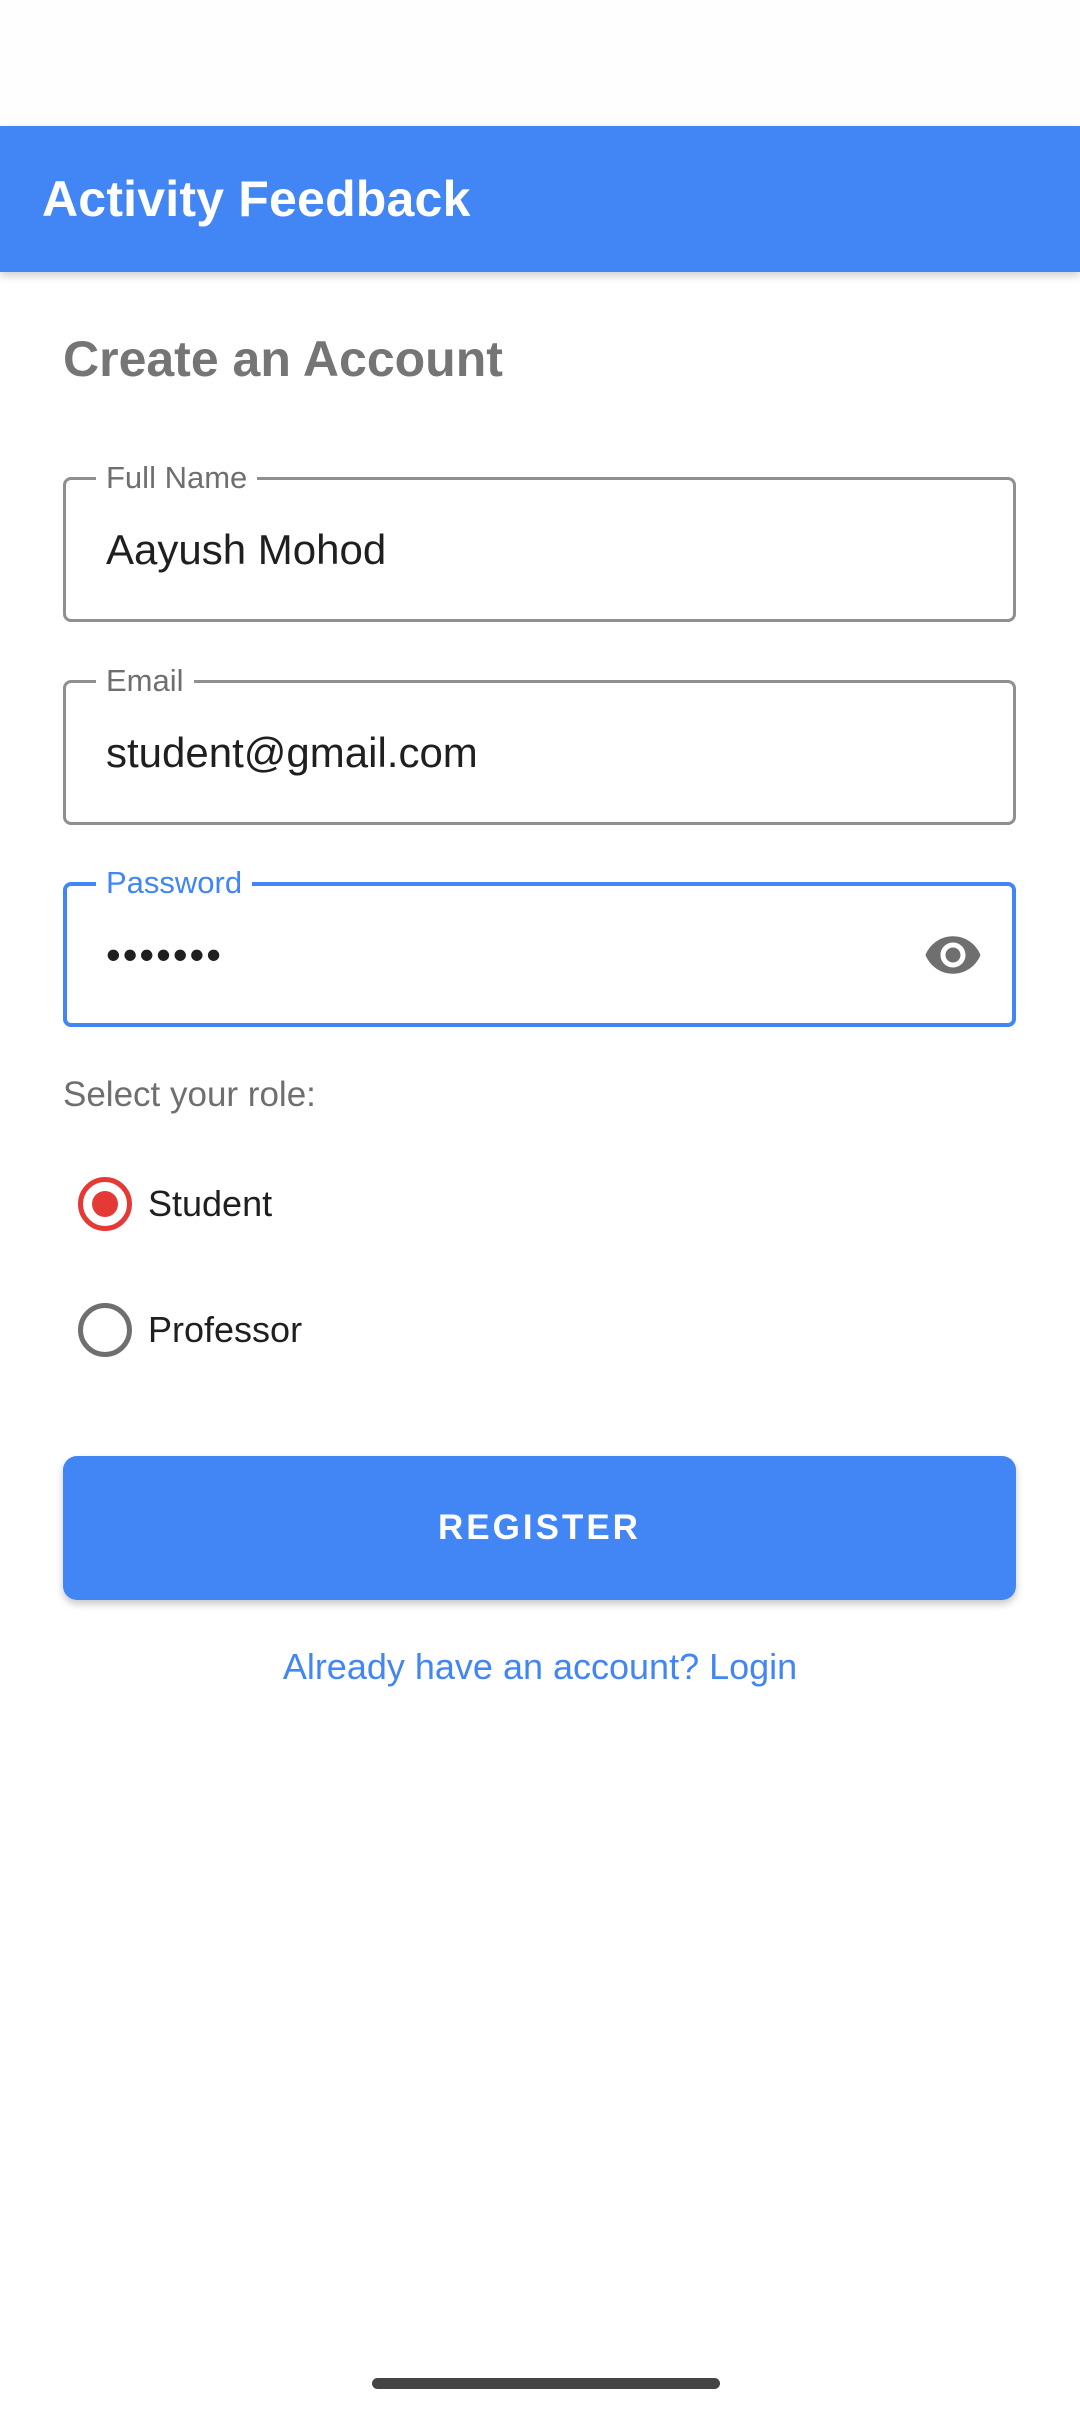  I want to click on gesture-nav-handle, so click(546, 2383).